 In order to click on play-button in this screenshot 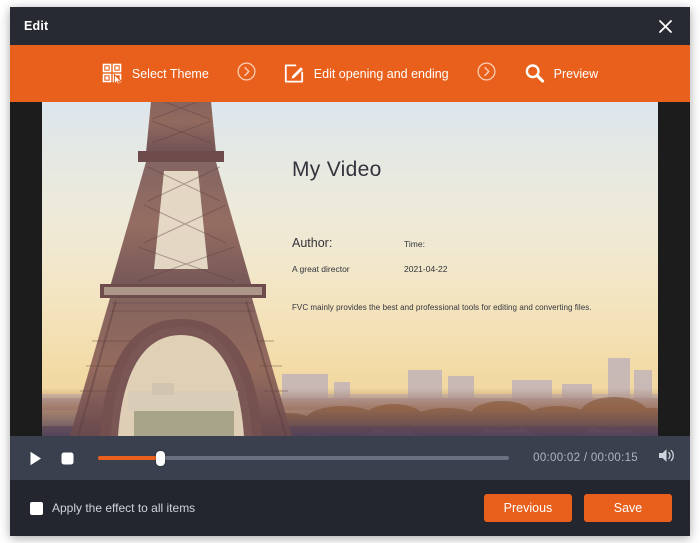, I will do `click(35, 458)`.